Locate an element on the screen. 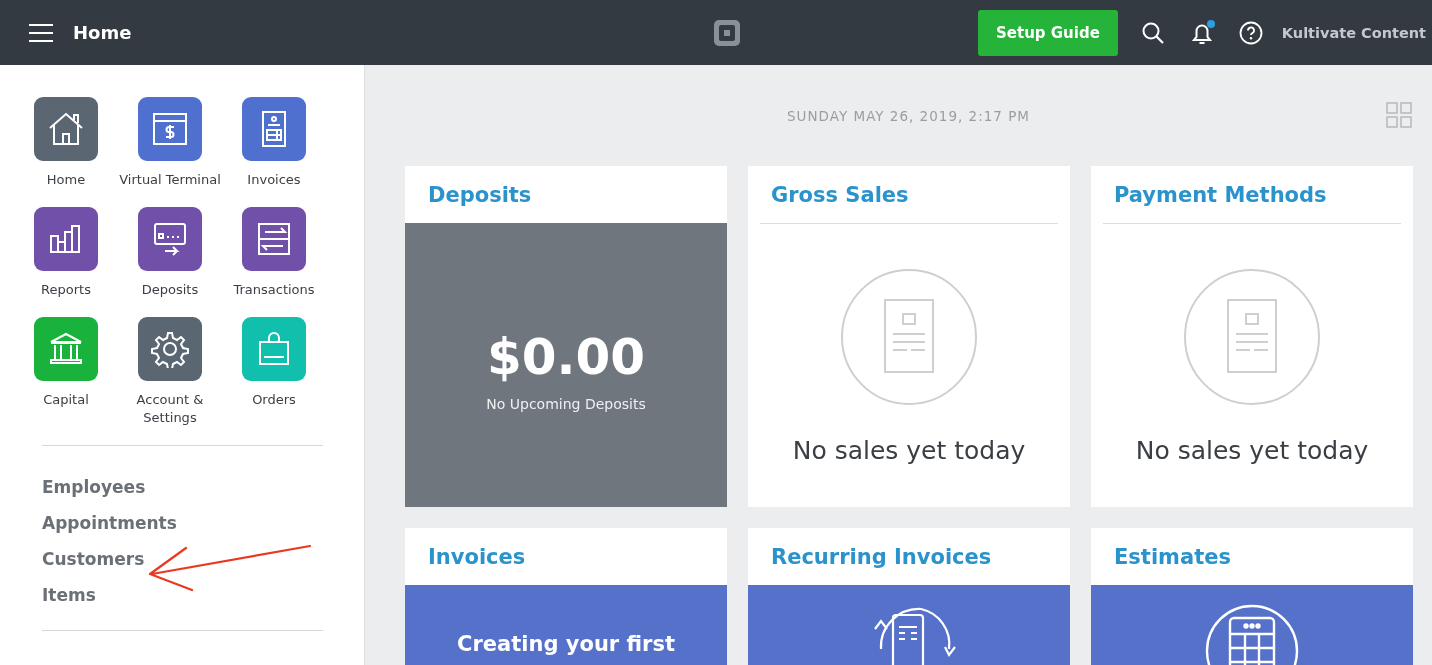 The width and height of the screenshot is (1432, 665). card-title: Recurring Invoices is located at coordinates (881, 556).